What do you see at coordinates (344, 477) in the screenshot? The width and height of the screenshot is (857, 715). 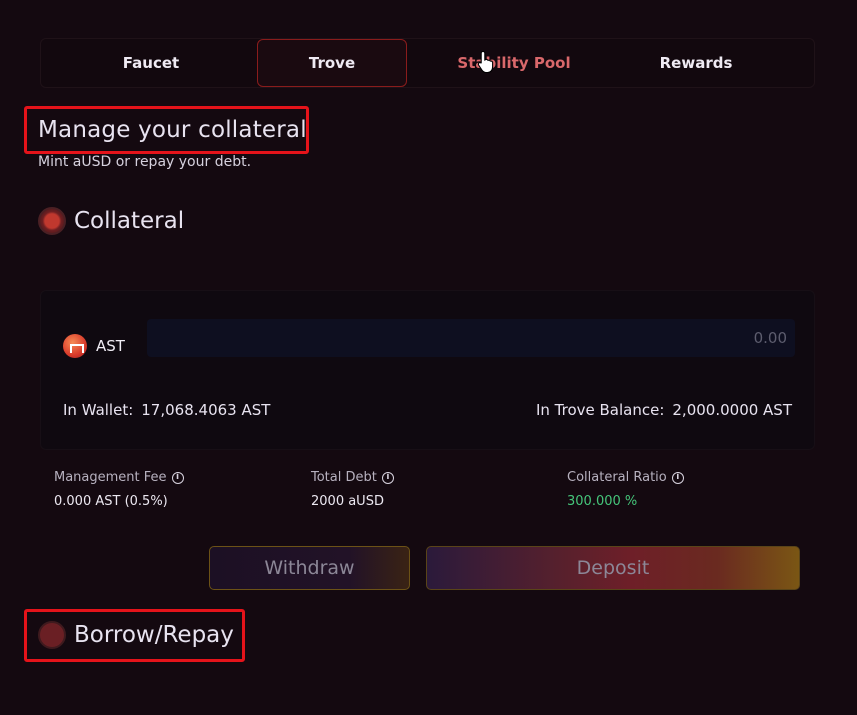 I see `total-debt-label: Total Debt` at bounding box center [344, 477].